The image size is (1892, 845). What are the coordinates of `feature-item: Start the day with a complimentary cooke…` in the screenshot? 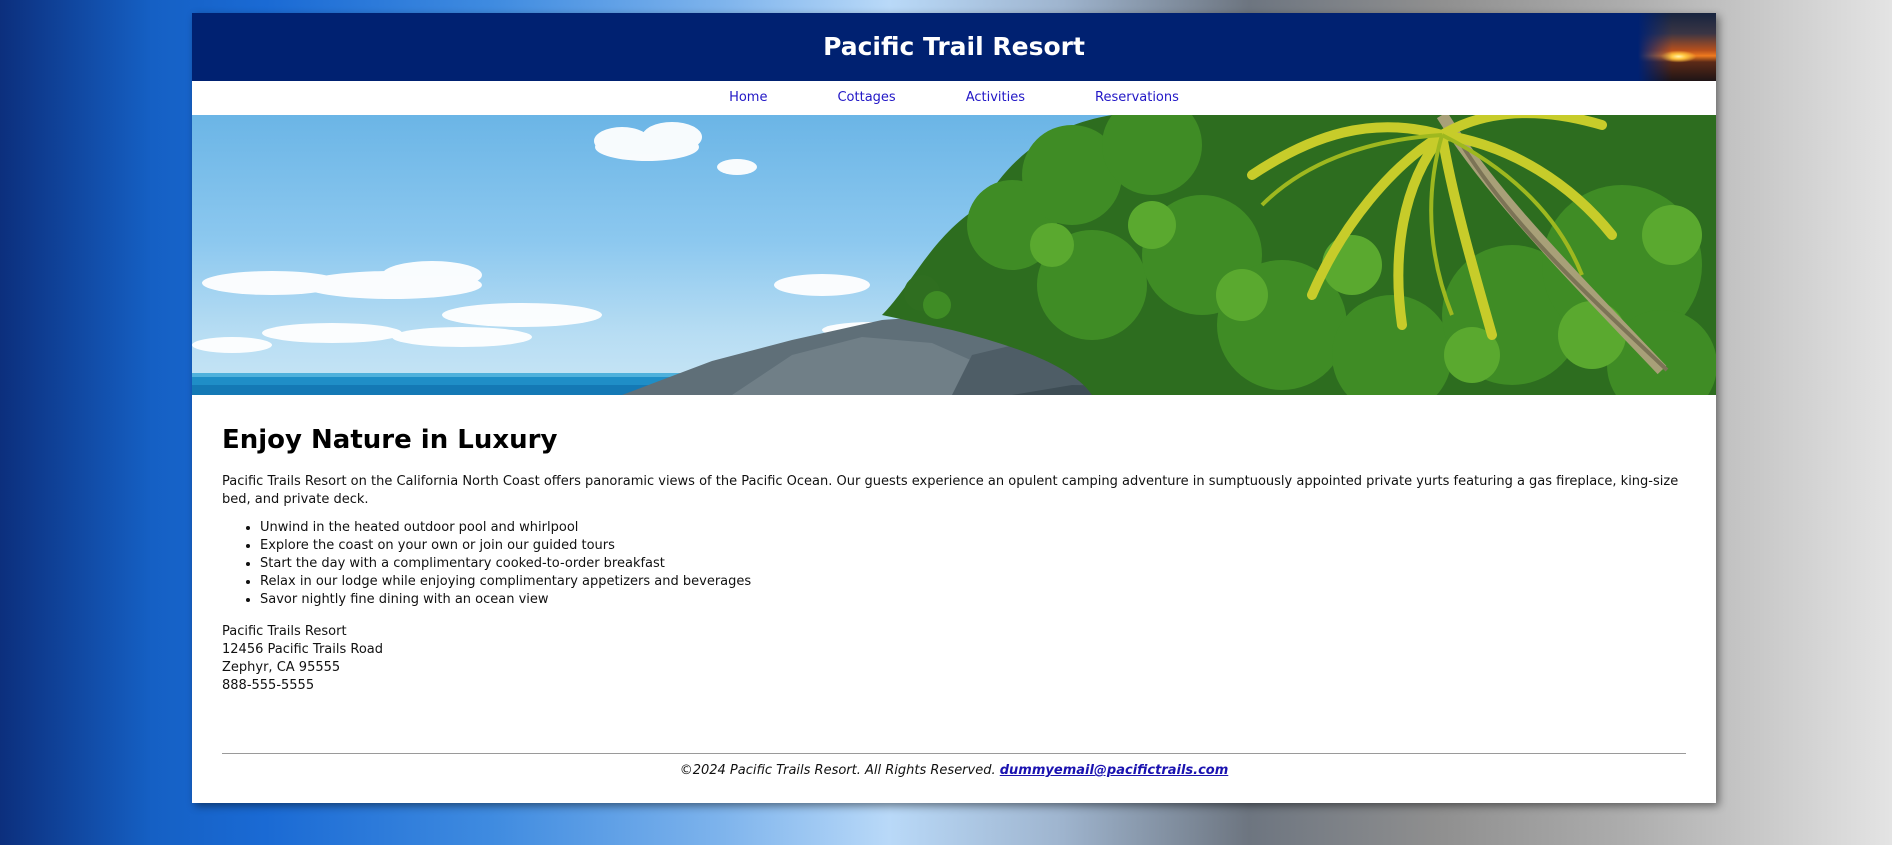 It's located at (973, 564).